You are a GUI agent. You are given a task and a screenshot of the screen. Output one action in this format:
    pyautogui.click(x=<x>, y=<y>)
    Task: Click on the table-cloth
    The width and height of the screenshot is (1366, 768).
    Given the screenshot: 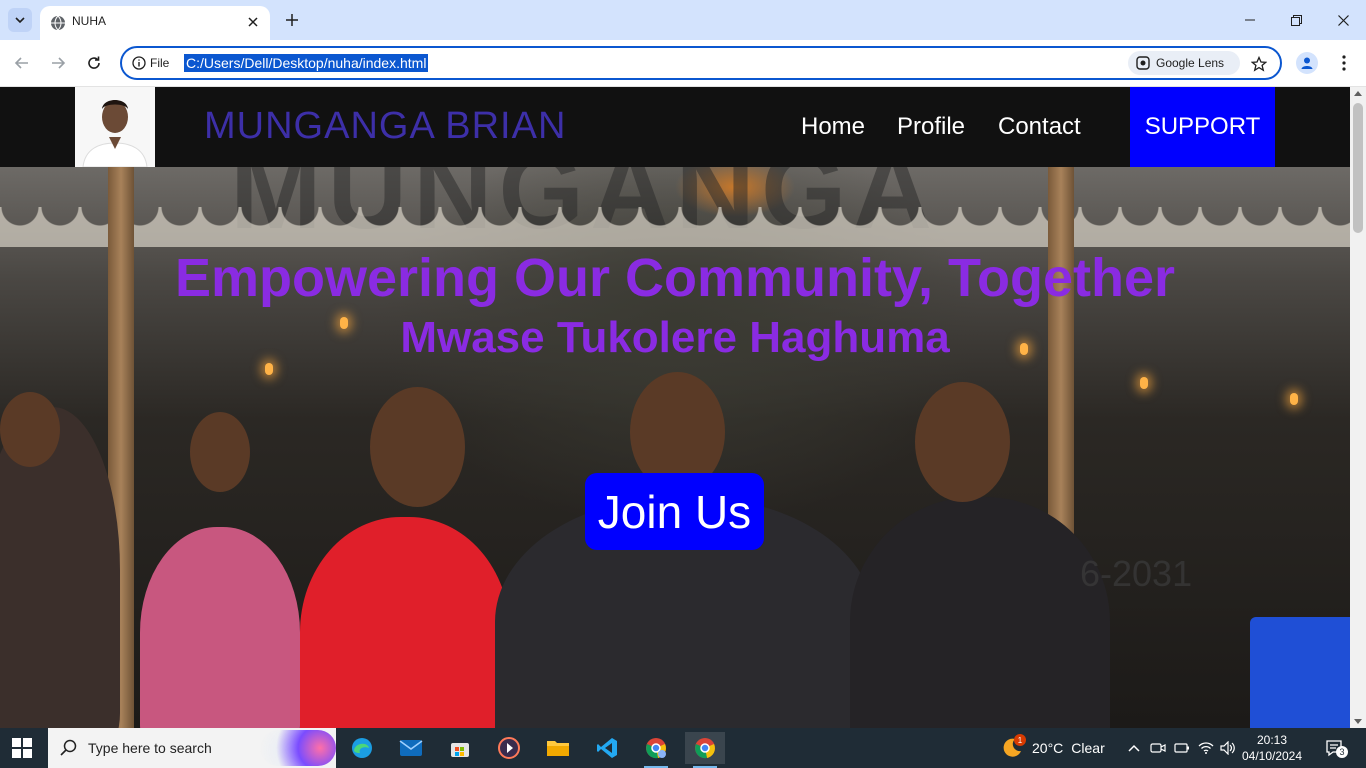 What is the action you would take?
    pyautogui.click(x=1300, y=672)
    